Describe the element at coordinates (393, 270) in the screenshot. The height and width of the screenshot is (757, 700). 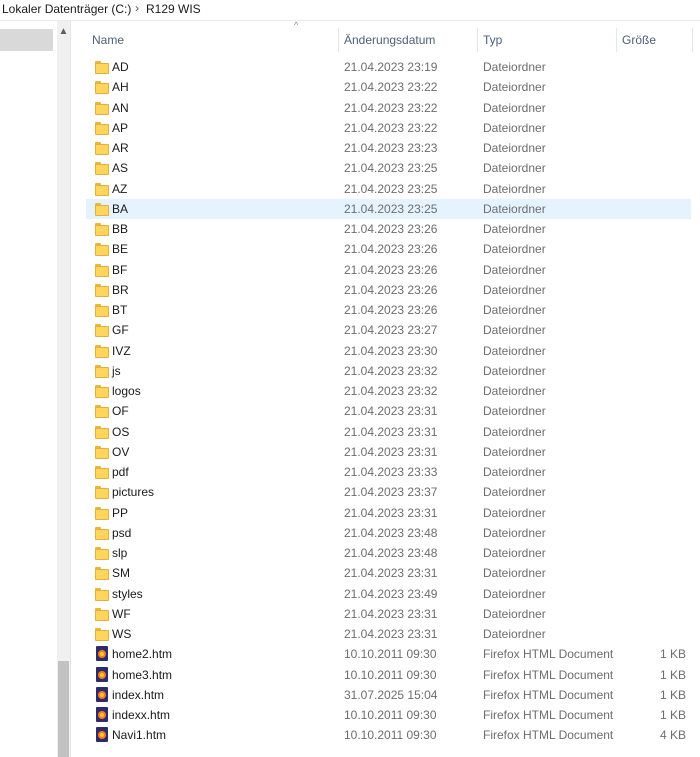
I see `folder-row: BF 21.04.2023 23:26 Dateiordner` at that location.